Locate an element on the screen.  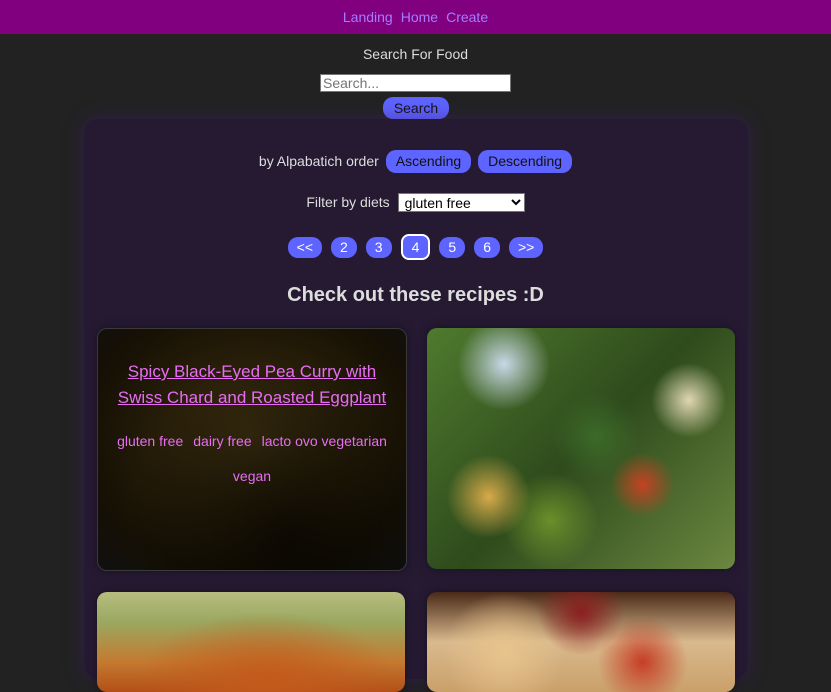
sort-ascending-button: Ascending is located at coordinates (428, 161).